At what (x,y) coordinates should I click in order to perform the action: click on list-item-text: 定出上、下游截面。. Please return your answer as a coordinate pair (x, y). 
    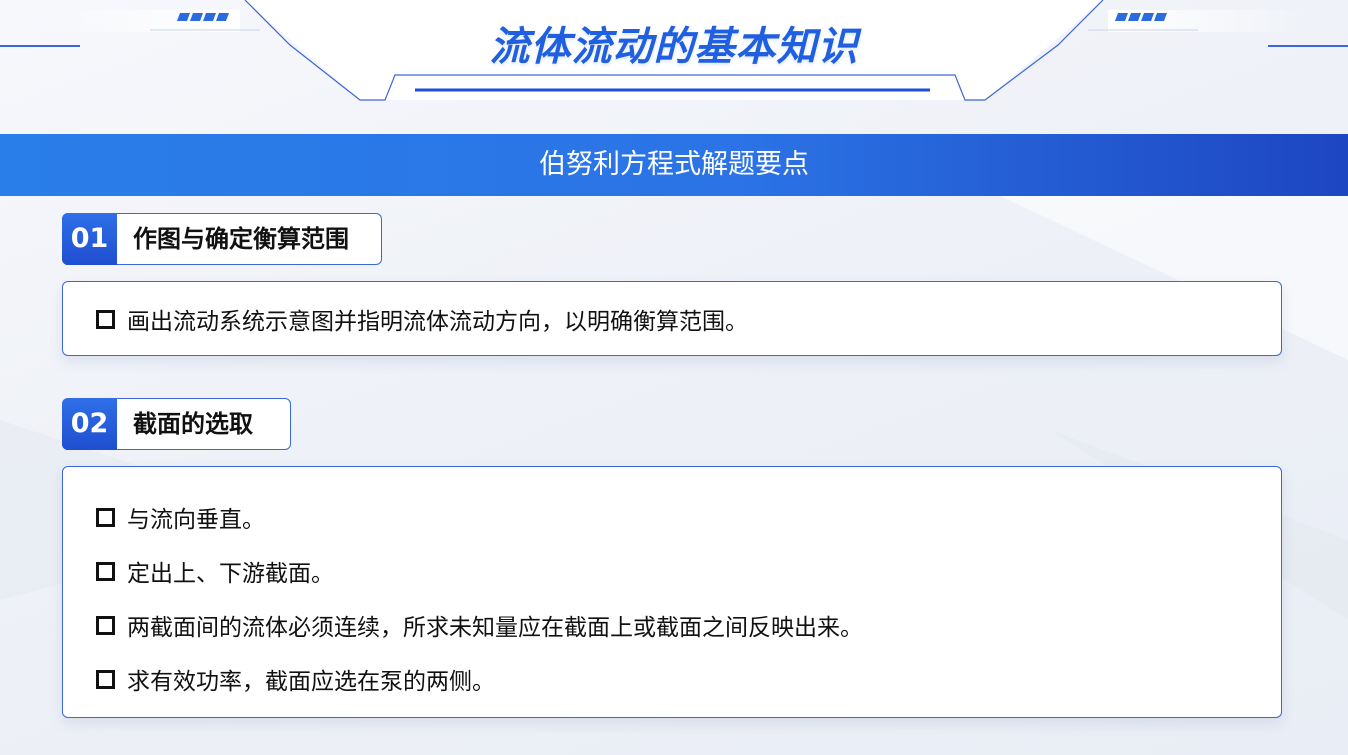
    Looking at the image, I should click on (230, 574).